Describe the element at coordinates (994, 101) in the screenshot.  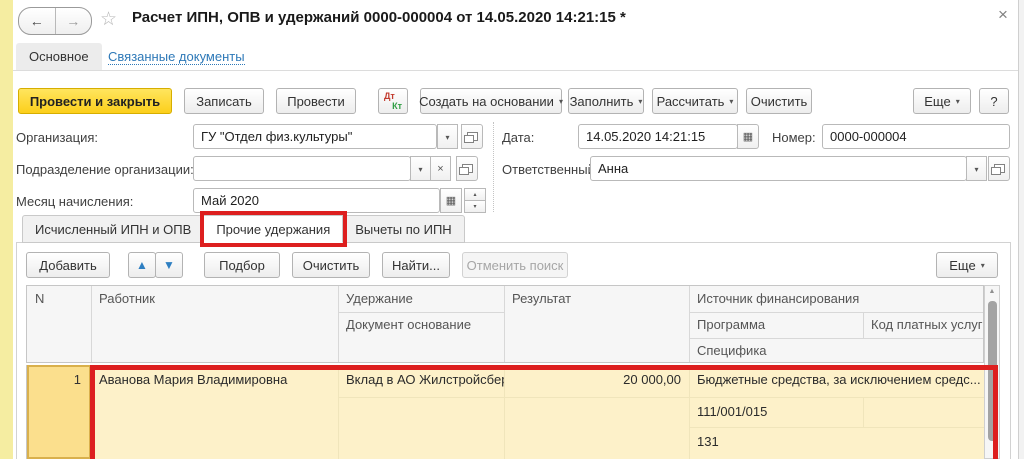
I see `help-button: ?` at that location.